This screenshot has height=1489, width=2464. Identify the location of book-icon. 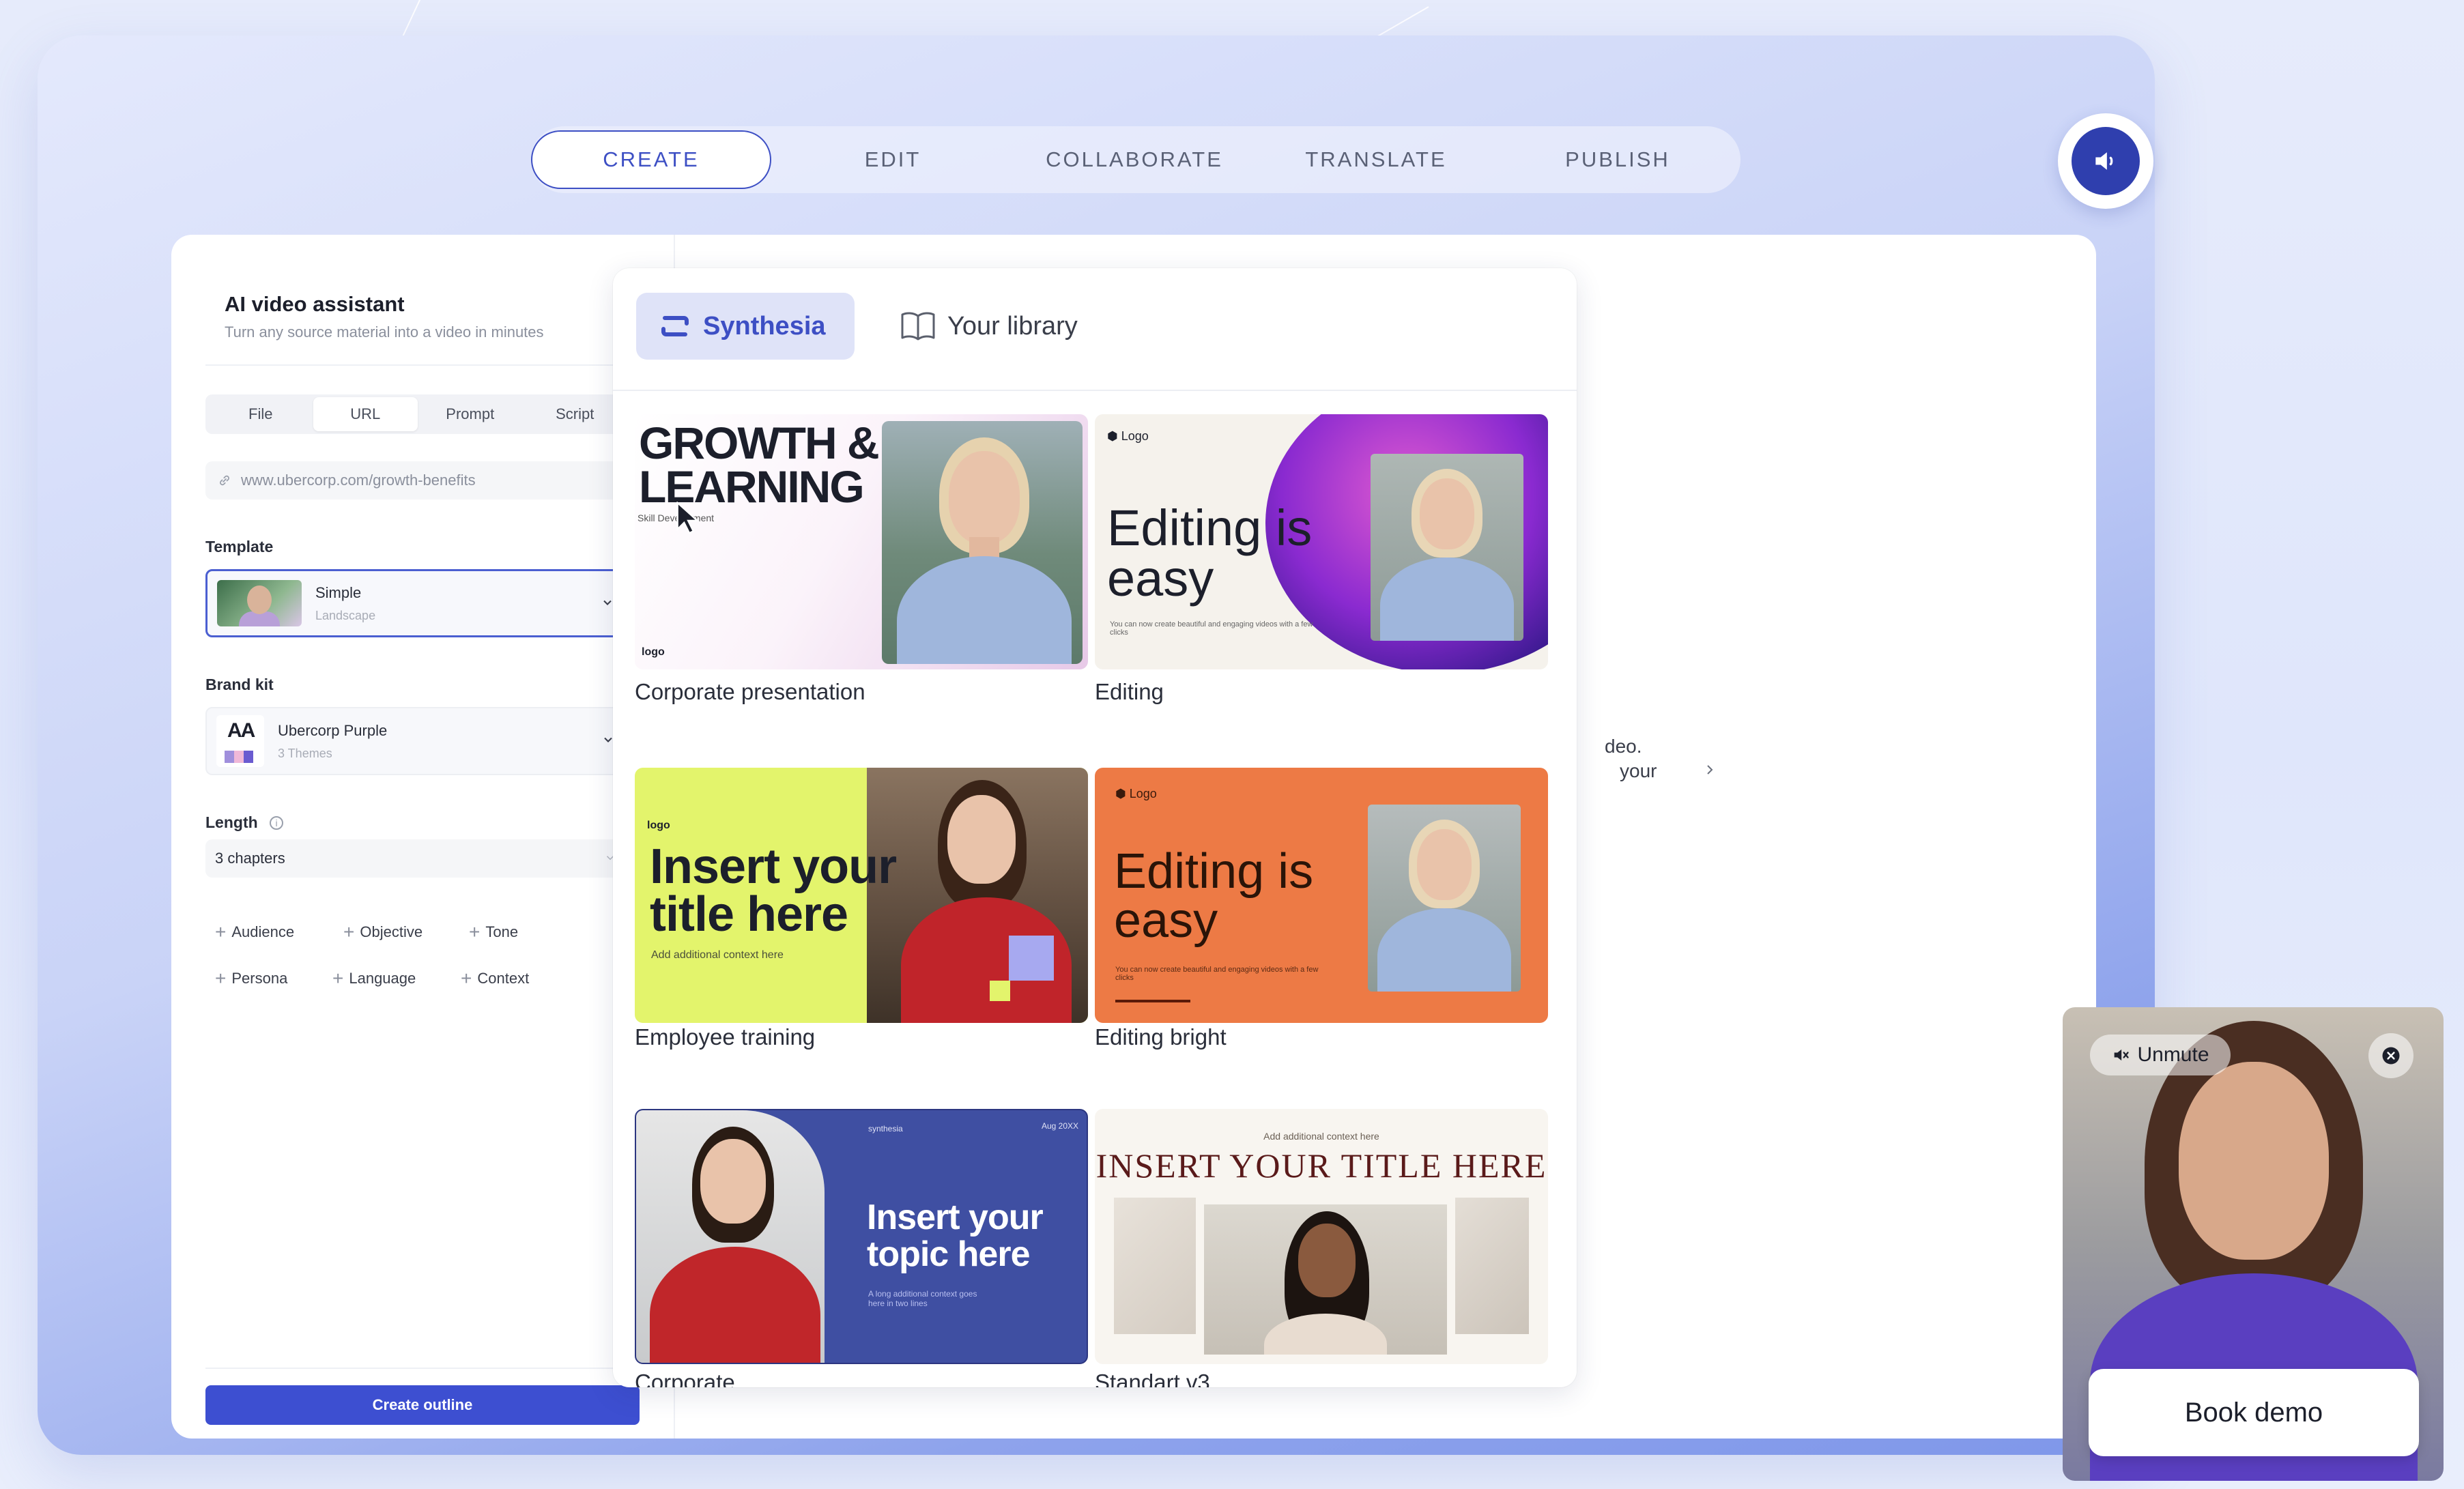
(918, 326).